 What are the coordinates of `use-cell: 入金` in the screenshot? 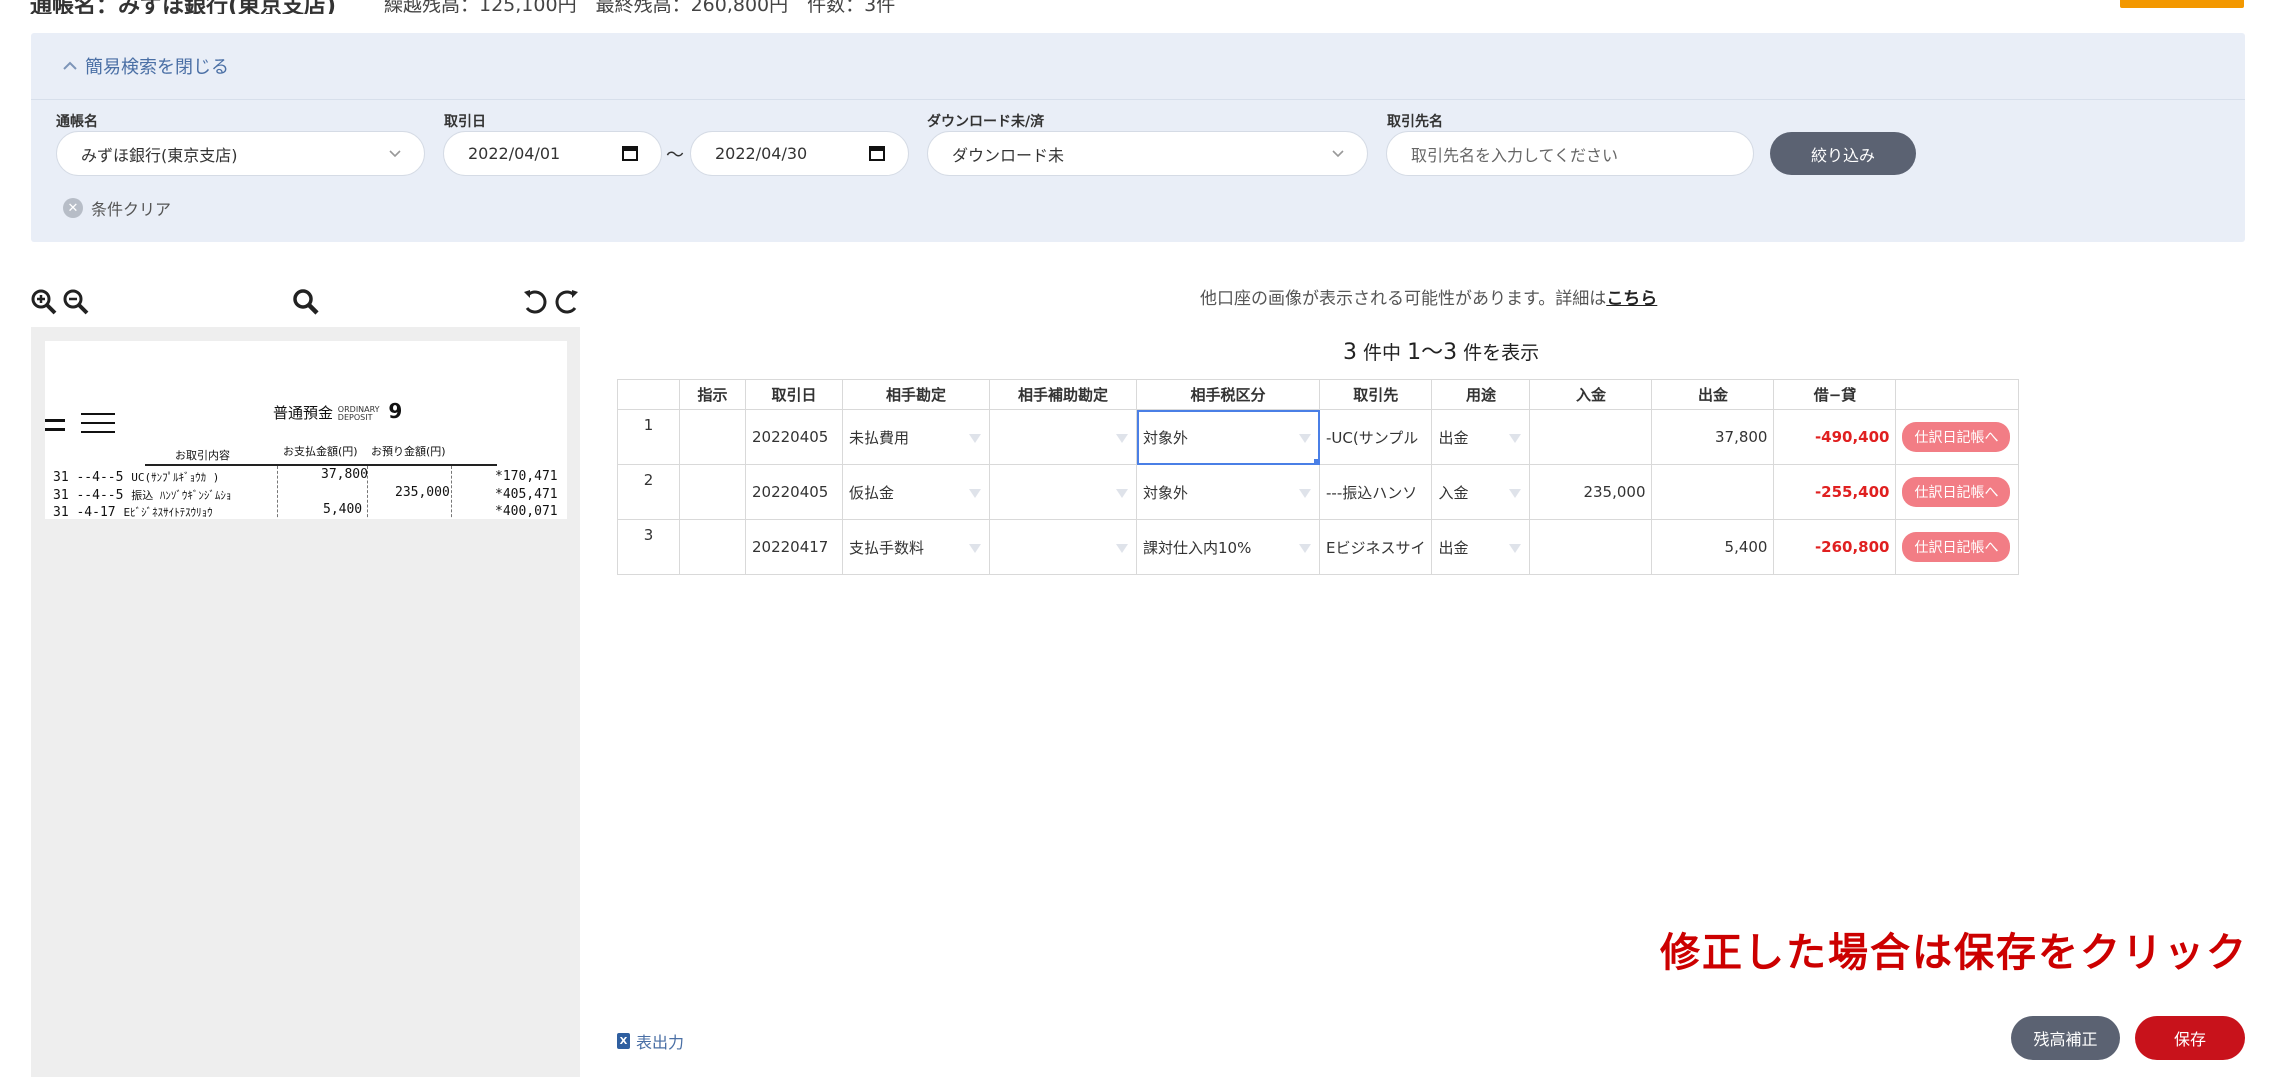 It's located at (1481, 492).